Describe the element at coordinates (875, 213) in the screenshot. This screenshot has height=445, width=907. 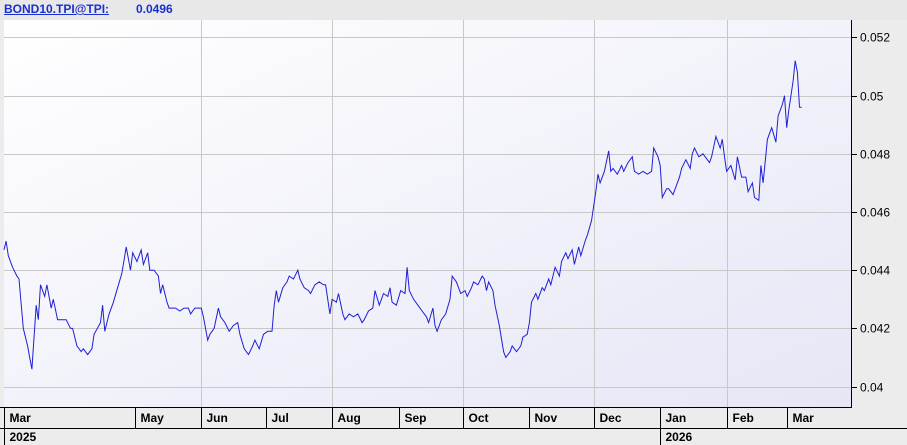
I see `y-tick-label: 0.046` at that location.